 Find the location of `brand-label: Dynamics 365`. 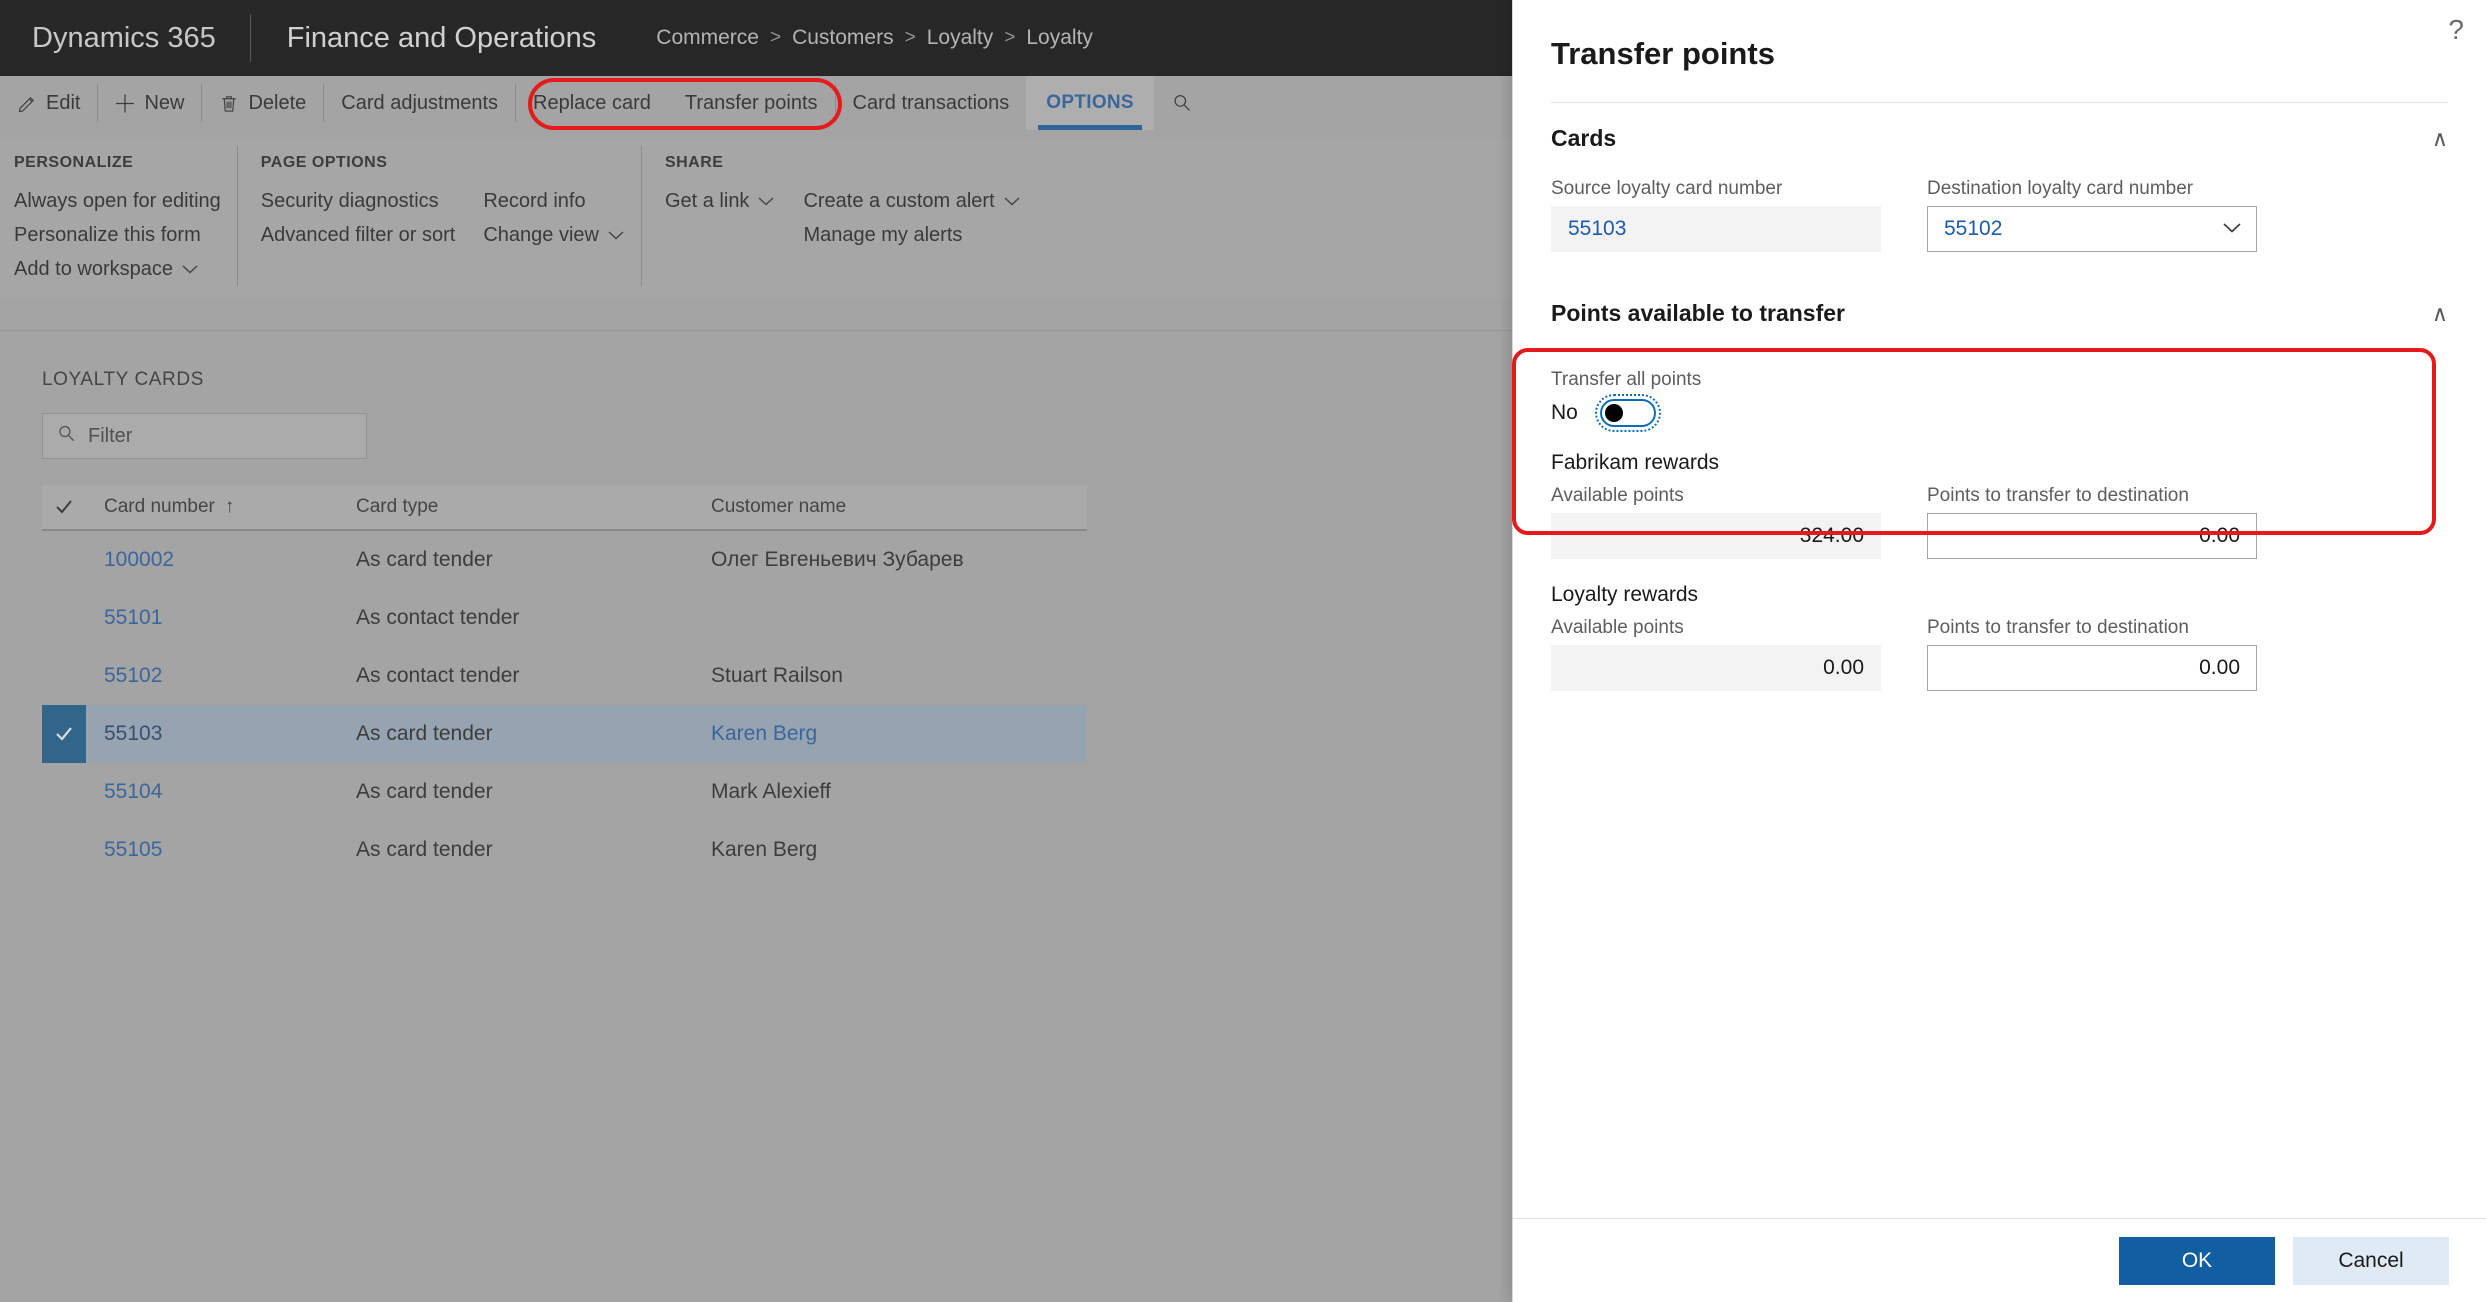

brand-label: Dynamics 365 is located at coordinates (125, 38).